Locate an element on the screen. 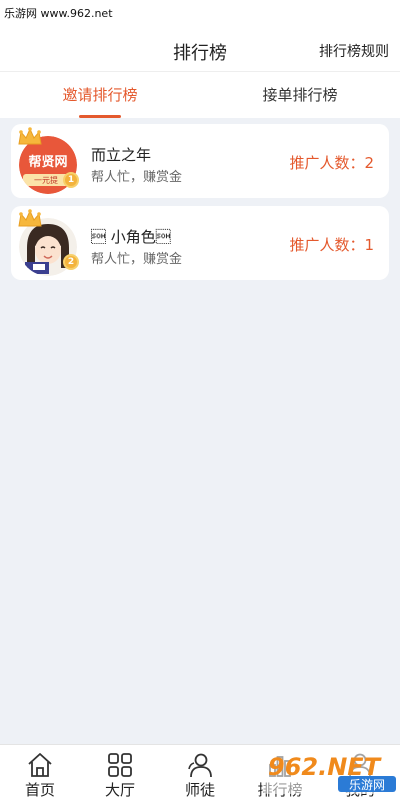 This screenshot has height=800, width=400. navigation-bar: 排行榜 排行榜规则 is located at coordinates (200, 49).